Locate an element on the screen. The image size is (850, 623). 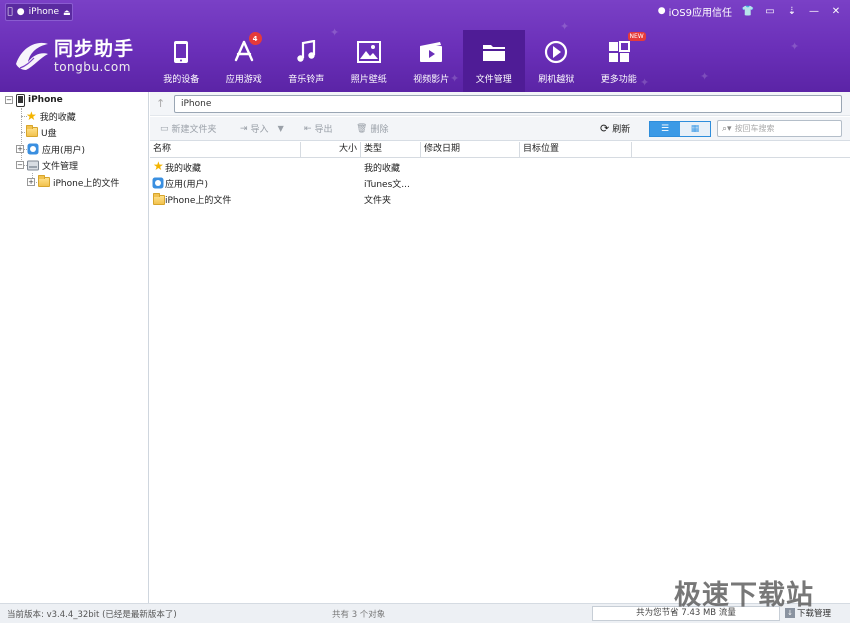
tree-item-iphone-files: + iPhone上的文件 is located at coordinates (73, 182).